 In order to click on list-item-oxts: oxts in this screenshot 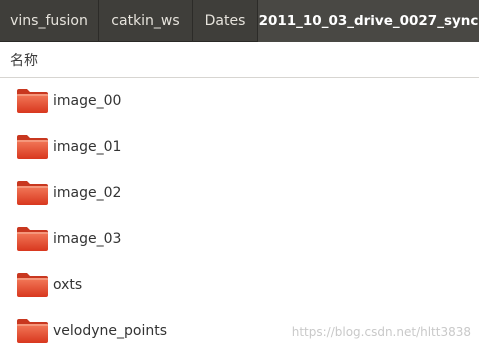, I will do `click(239, 285)`.